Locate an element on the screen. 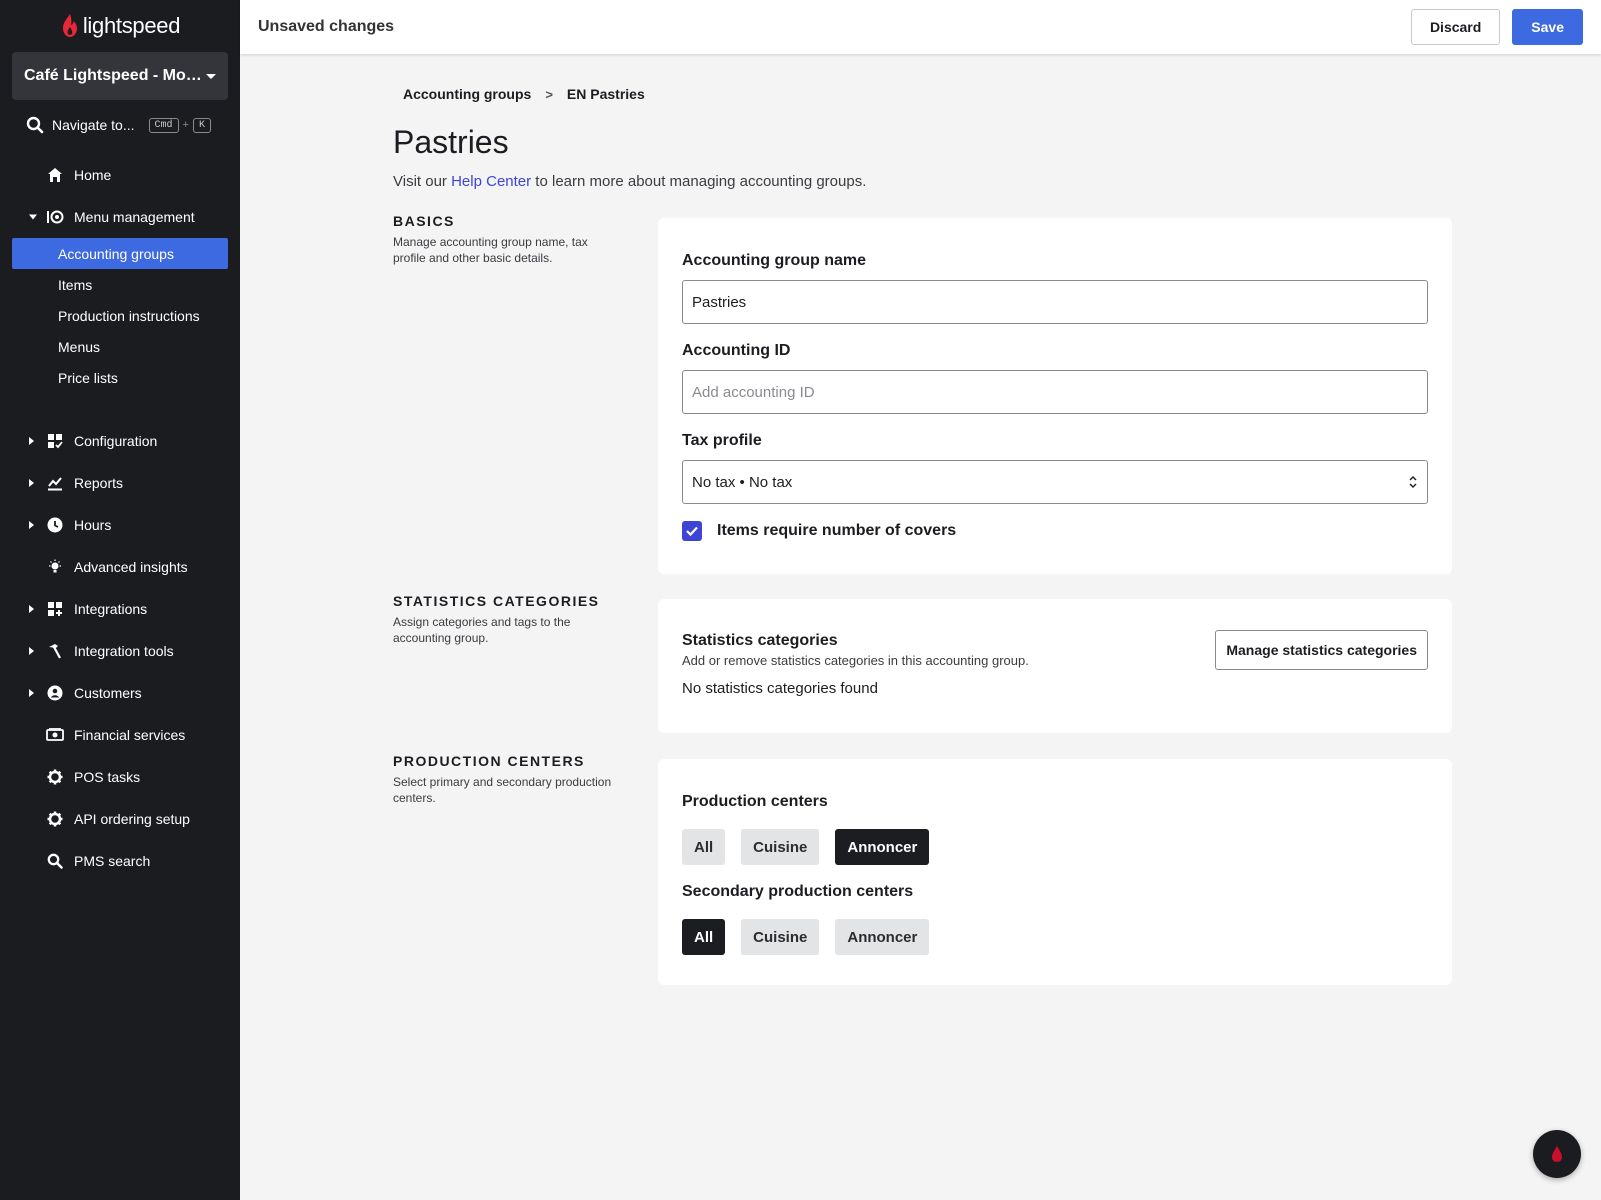 The height and width of the screenshot is (1200, 1601). home-icon is located at coordinates (55, 175).